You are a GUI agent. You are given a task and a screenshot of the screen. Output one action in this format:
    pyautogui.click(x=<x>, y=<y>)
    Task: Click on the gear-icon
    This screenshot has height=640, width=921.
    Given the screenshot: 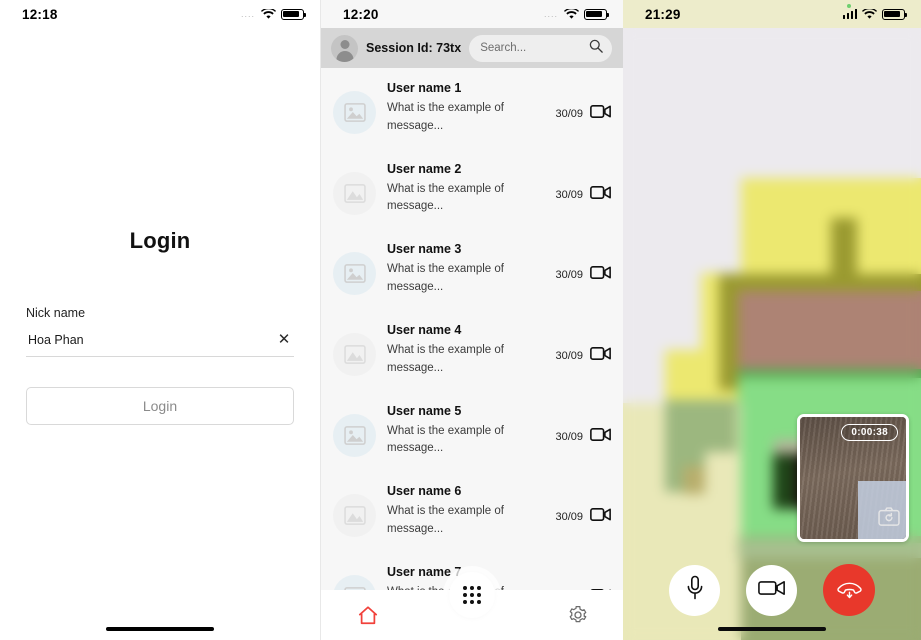 What is the action you would take?
    pyautogui.click(x=578, y=615)
    